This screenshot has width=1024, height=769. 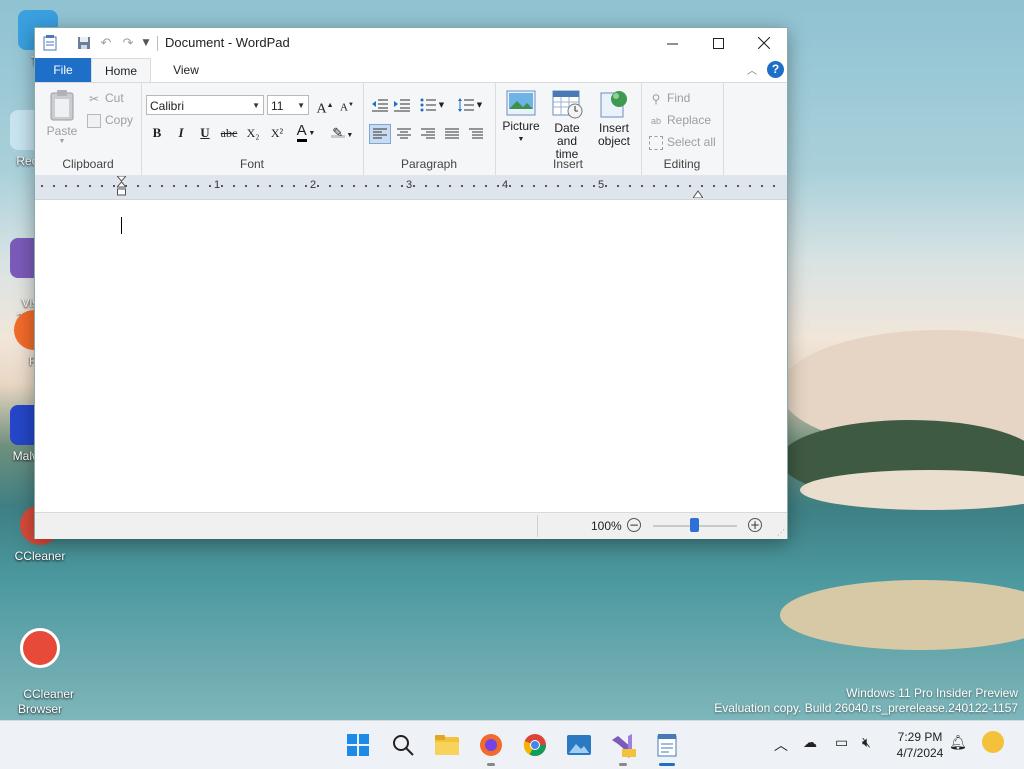 I want to click on file-explorer-button, so click(x=447, y=745).